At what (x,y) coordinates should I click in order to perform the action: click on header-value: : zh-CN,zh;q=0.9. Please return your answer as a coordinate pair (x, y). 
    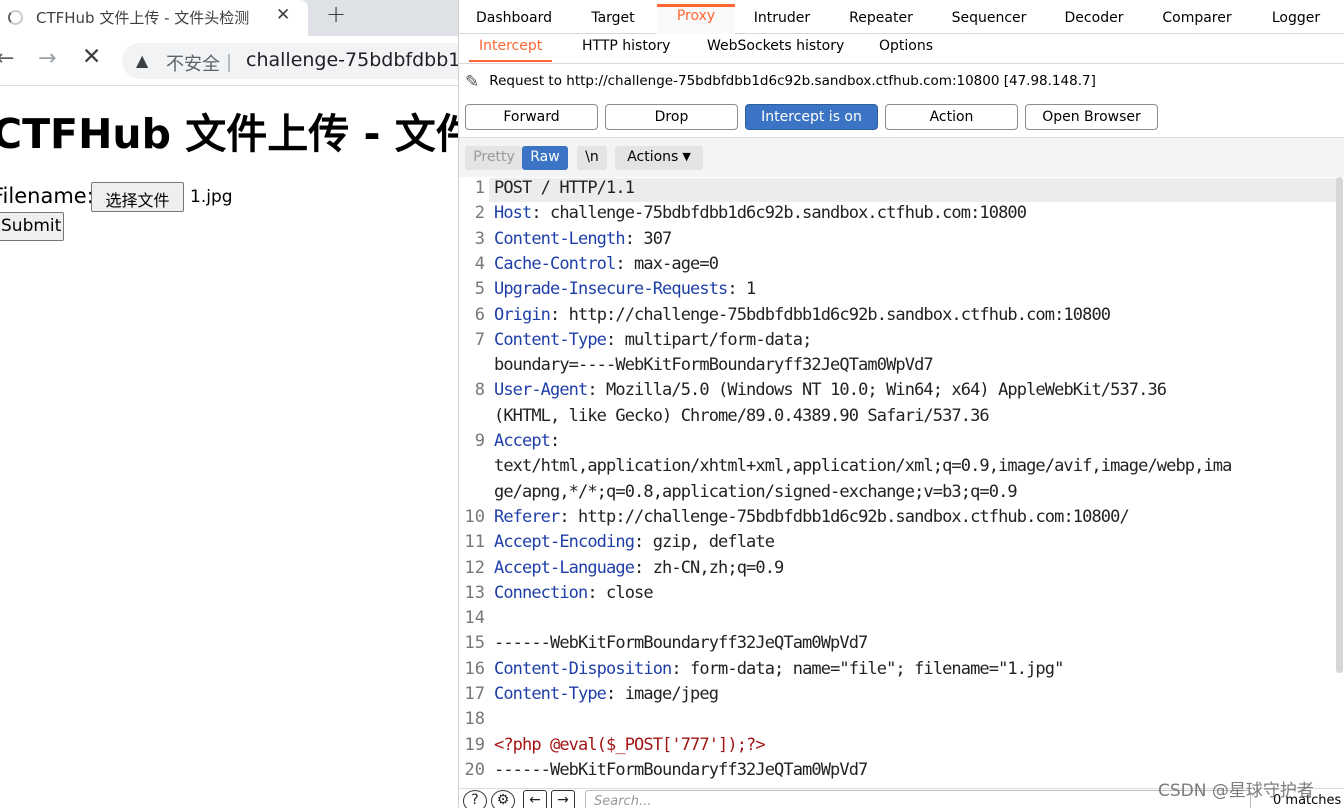
    Looking at the image, I should click on (709, 567).